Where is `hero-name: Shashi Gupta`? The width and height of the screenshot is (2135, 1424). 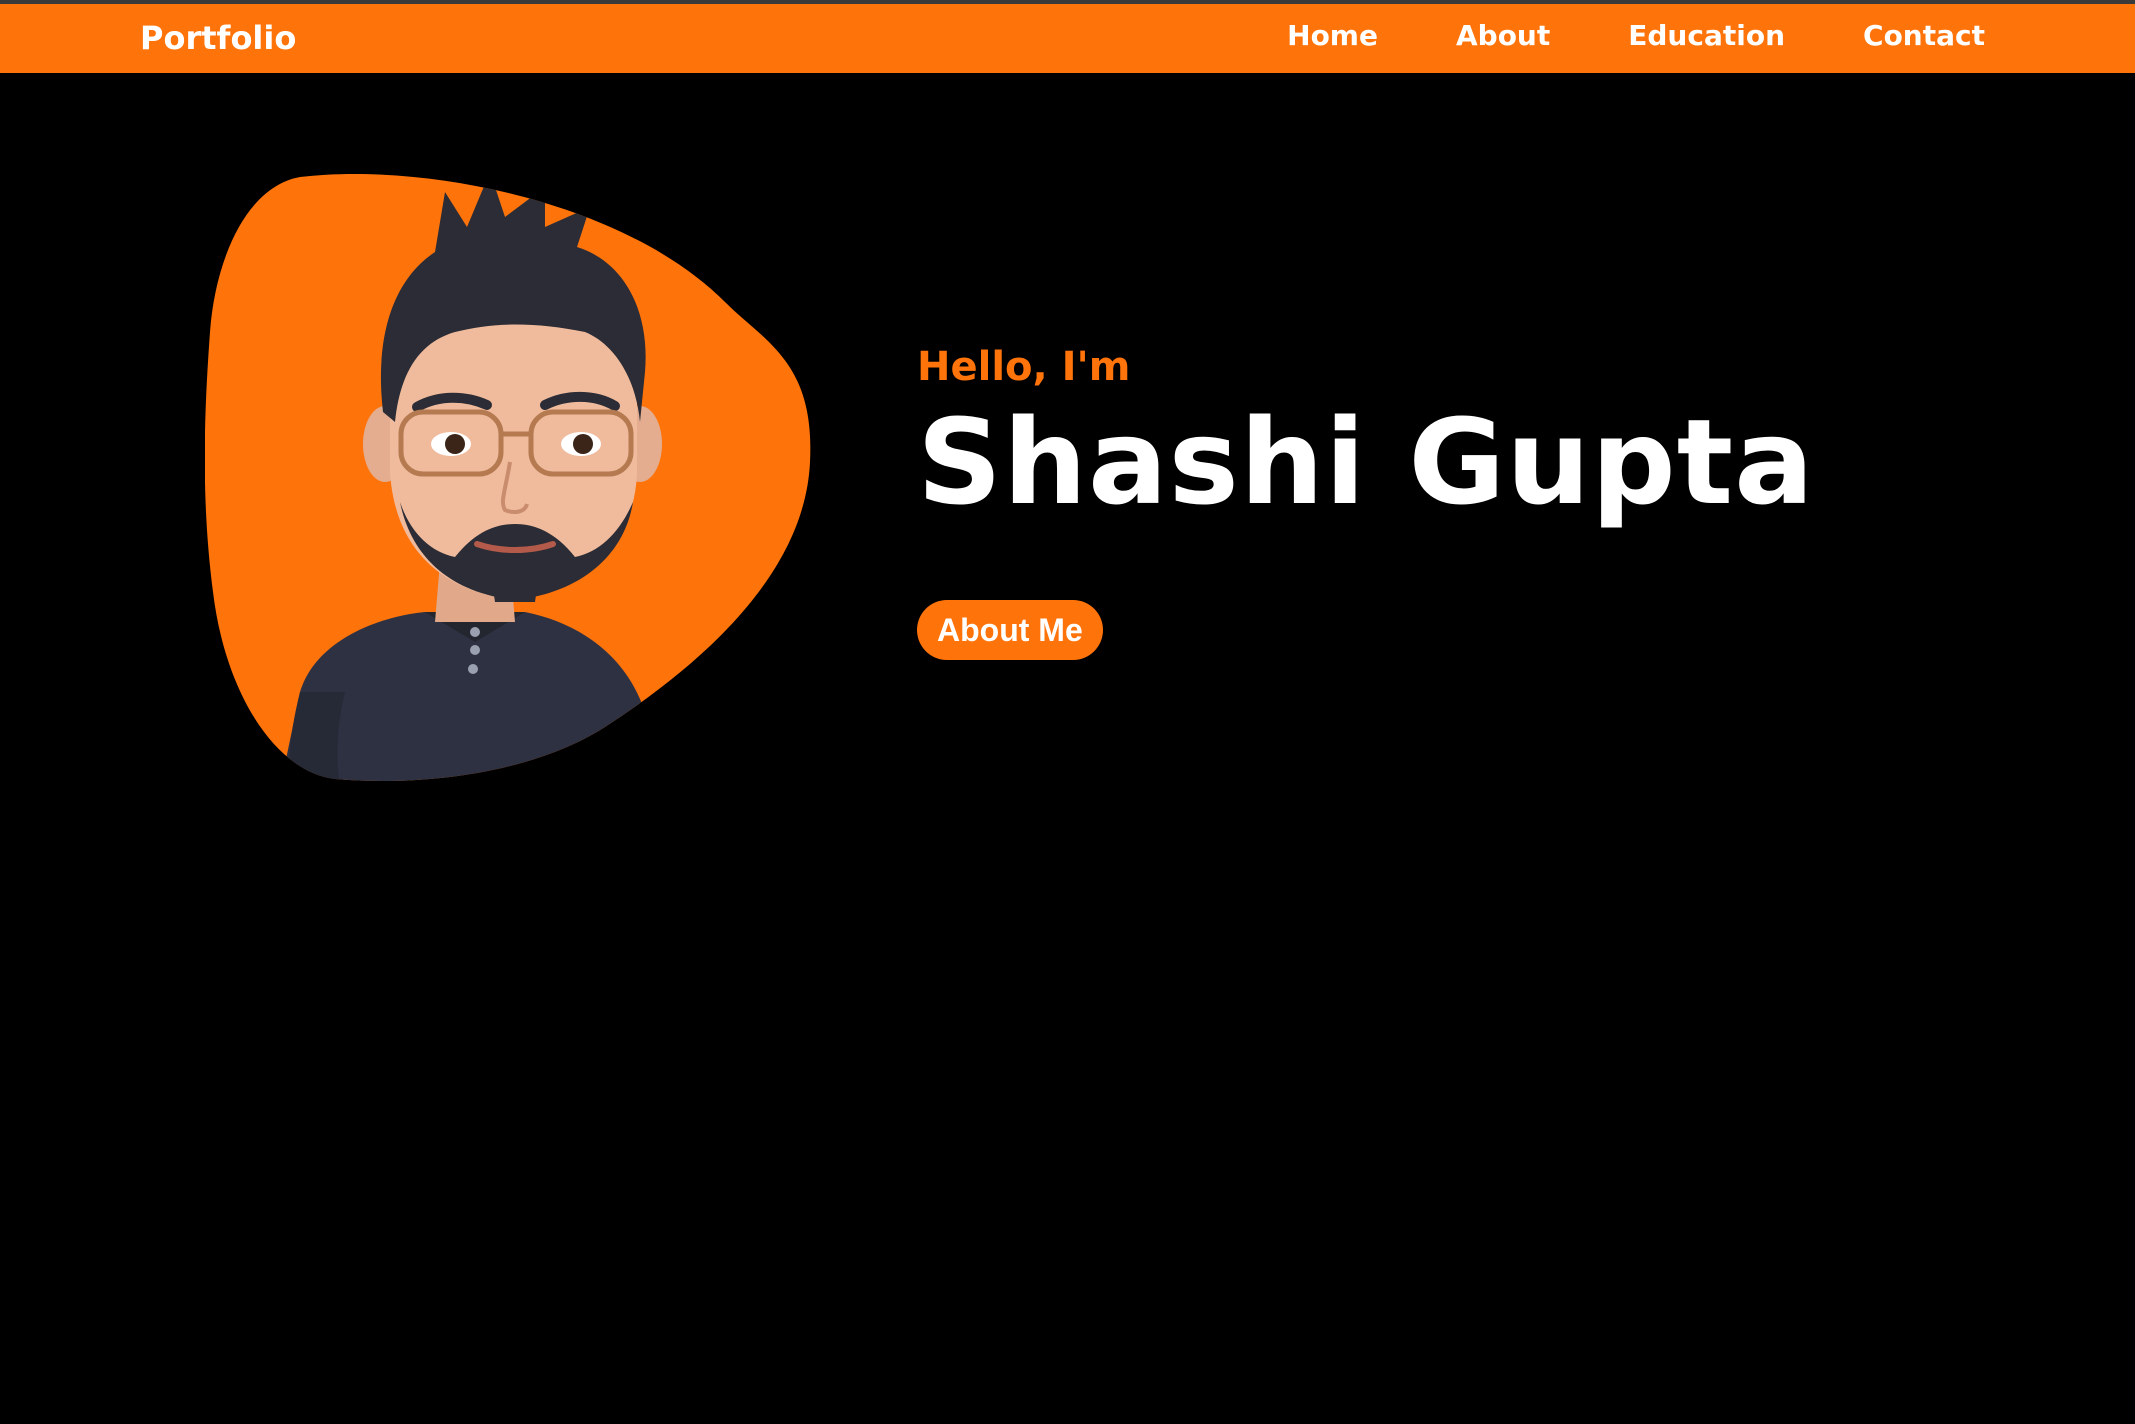 hero-name: Shashi Gupta is located at coordinates (1366, 462).